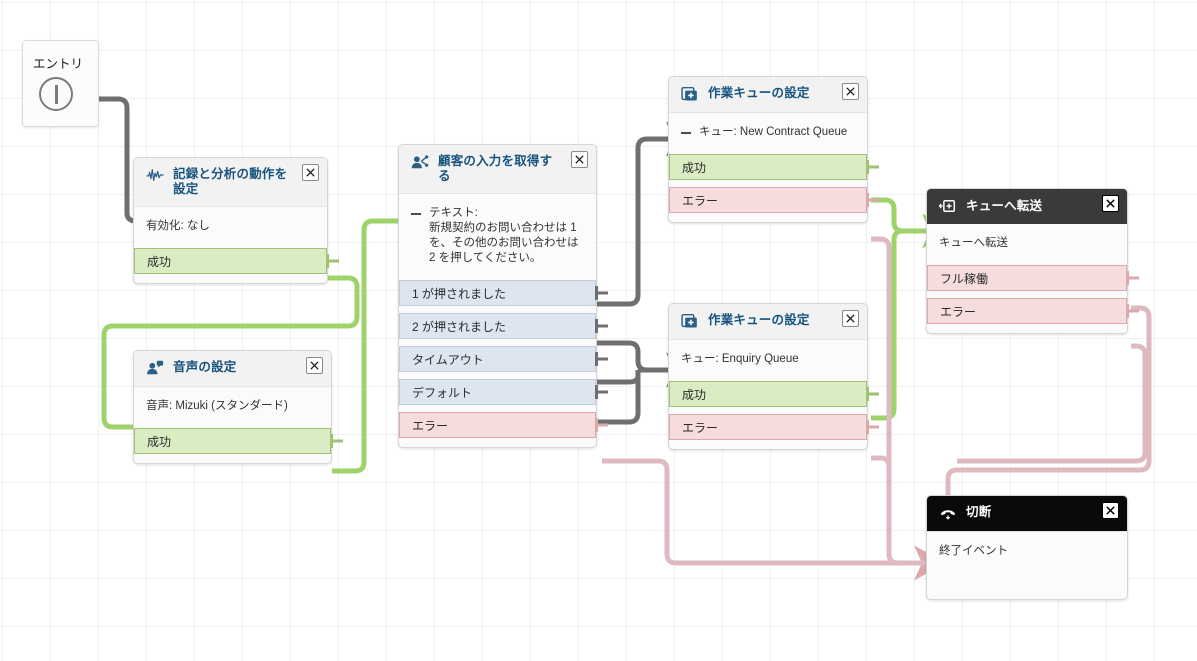 The image size is (1197, 661). I want to click on transfer-queue-icon, so click(947, 206).